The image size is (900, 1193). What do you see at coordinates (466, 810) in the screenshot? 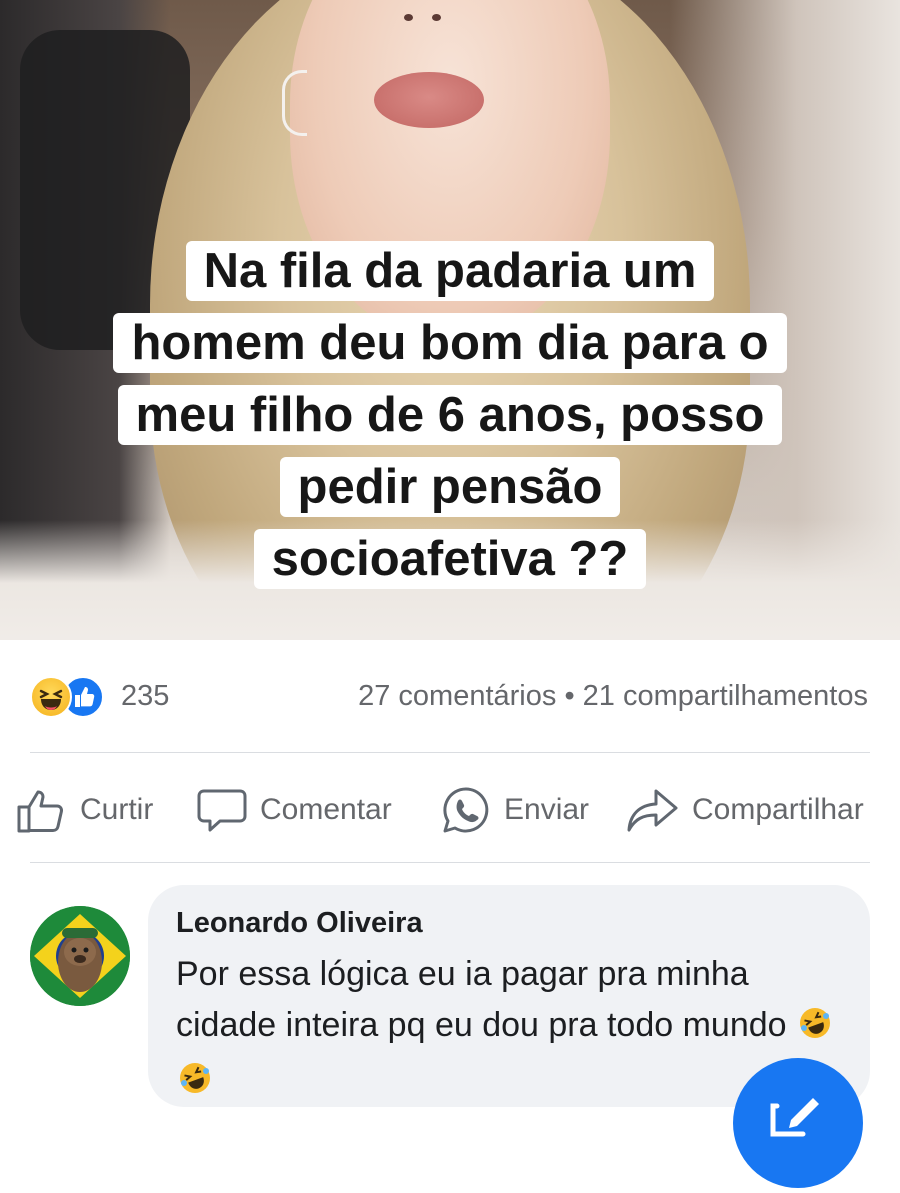
I see `whatsapp-icon` at bounding box center [466, 810].